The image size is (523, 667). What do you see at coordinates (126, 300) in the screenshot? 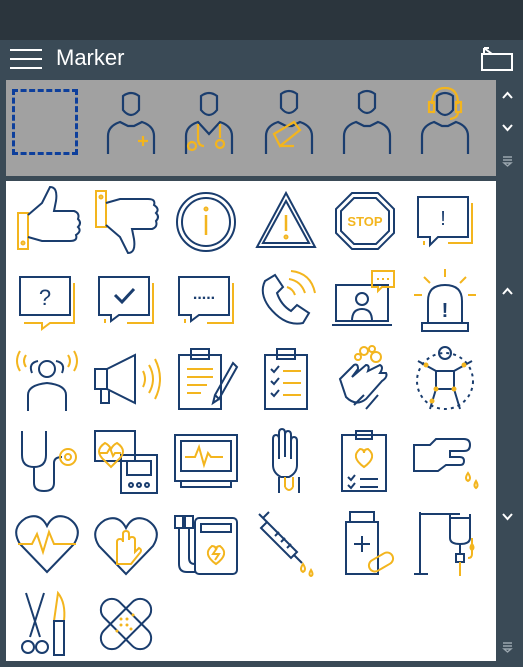
I see `checkmark-bubble-icon` at bounding box center [126, 300].